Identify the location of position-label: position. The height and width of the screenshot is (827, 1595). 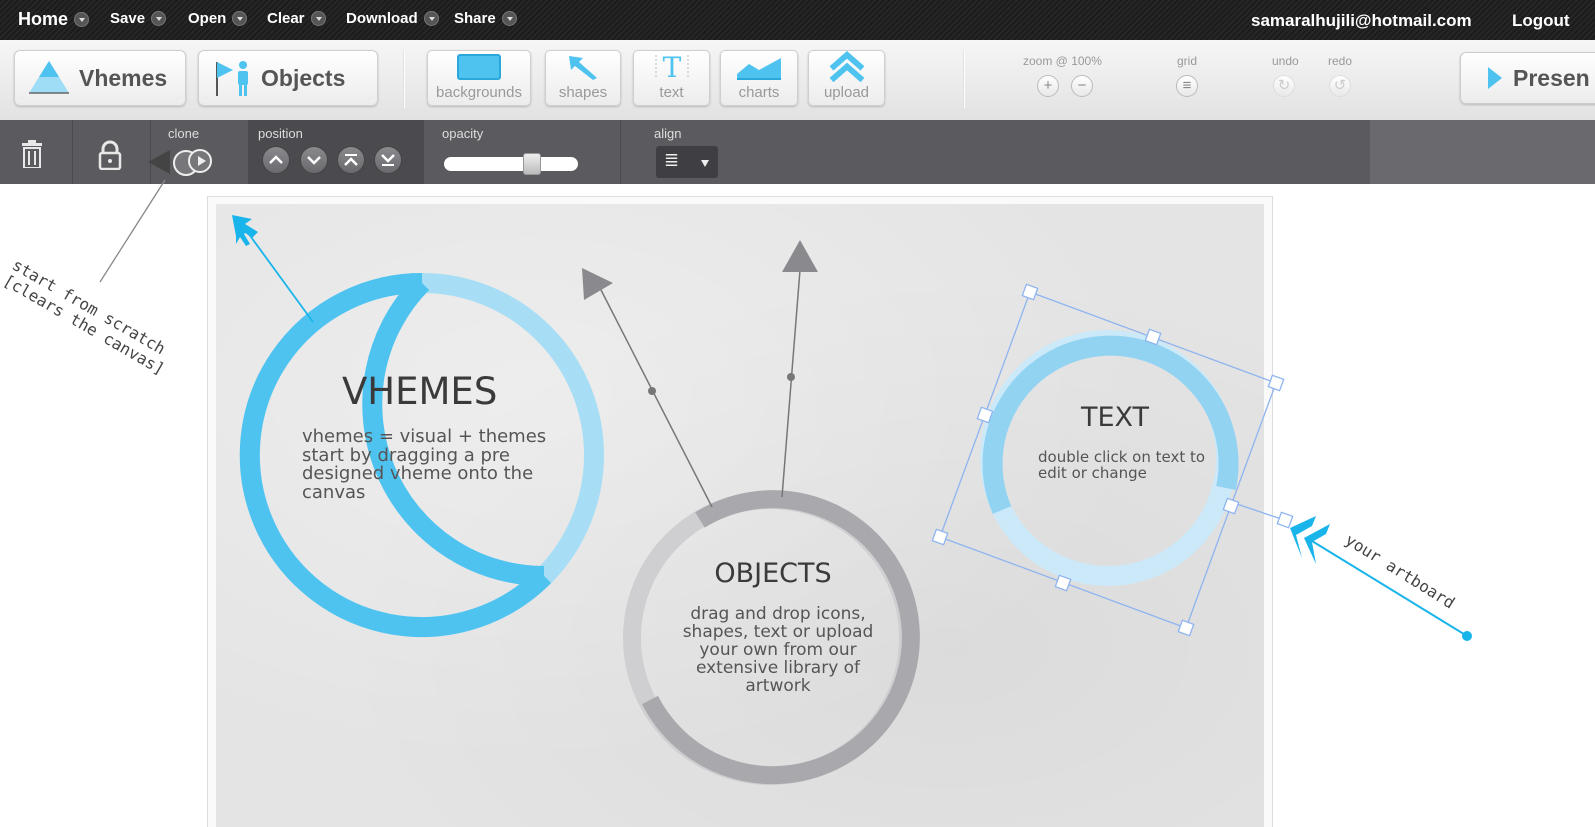
(280, 133).